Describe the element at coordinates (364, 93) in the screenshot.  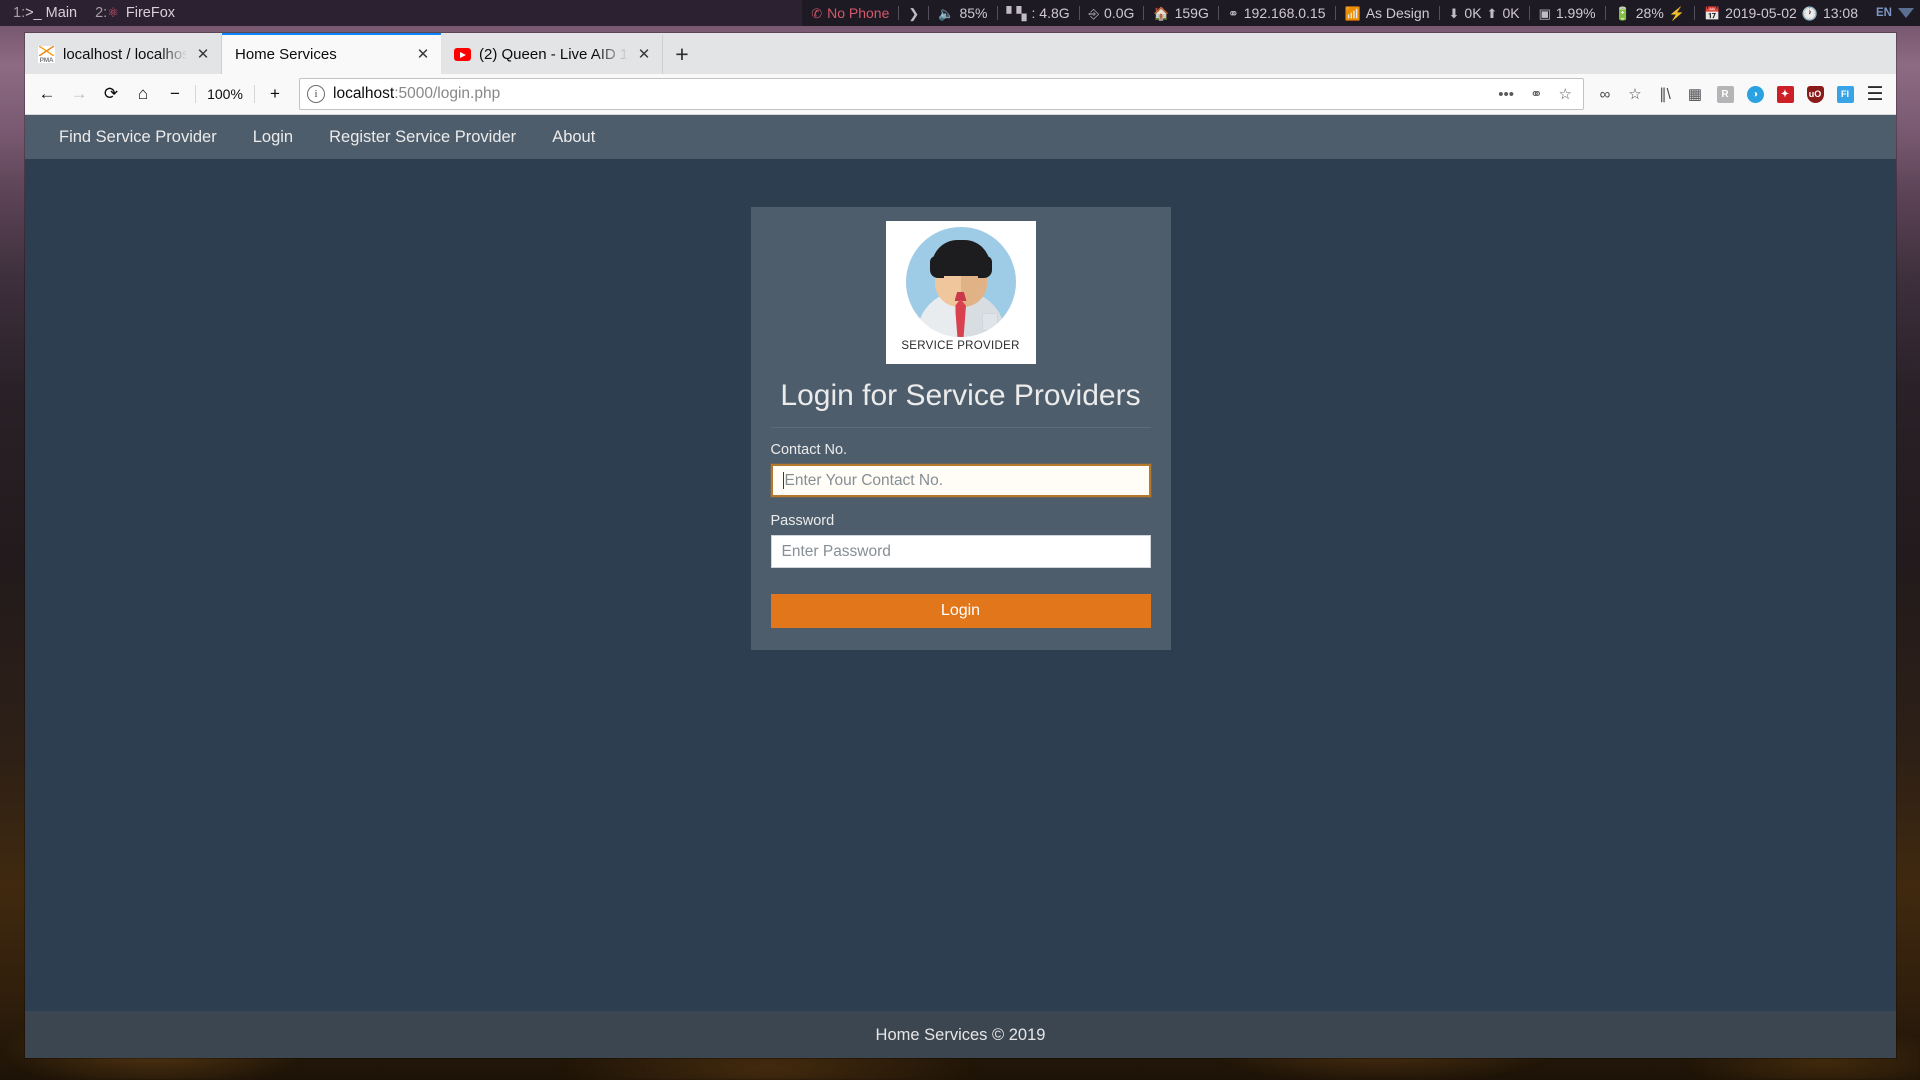
I see `url-host: localhost` at that location.